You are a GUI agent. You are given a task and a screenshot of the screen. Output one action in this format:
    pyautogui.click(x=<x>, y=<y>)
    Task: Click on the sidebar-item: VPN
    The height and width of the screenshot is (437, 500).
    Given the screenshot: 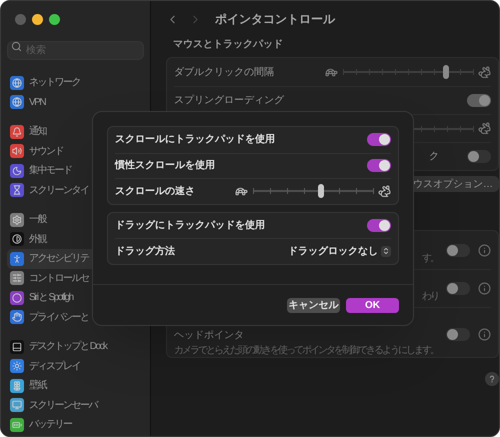 What is the action you would take?
    pyautogui.click(x=75, y=102)
    